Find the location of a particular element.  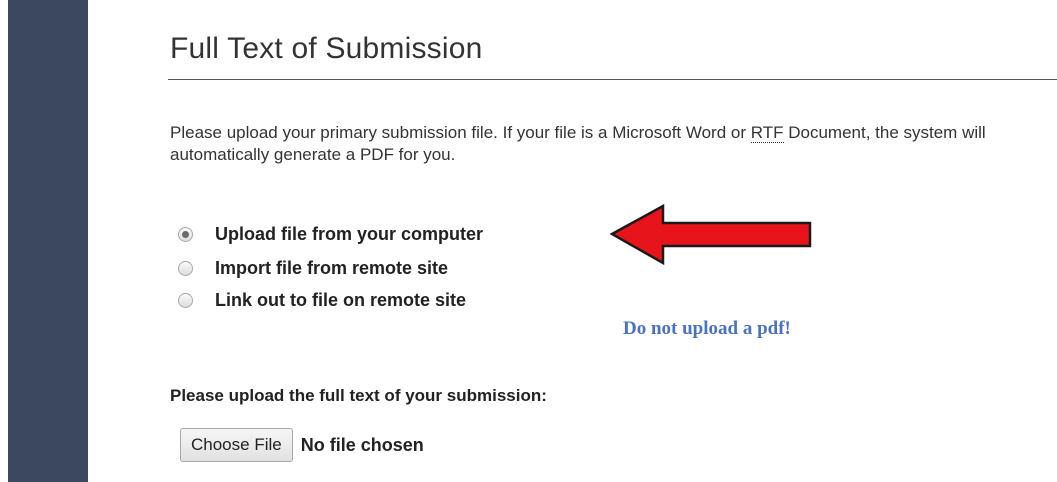

file-status-text: No file chosen is located at coordinates (362, 444).